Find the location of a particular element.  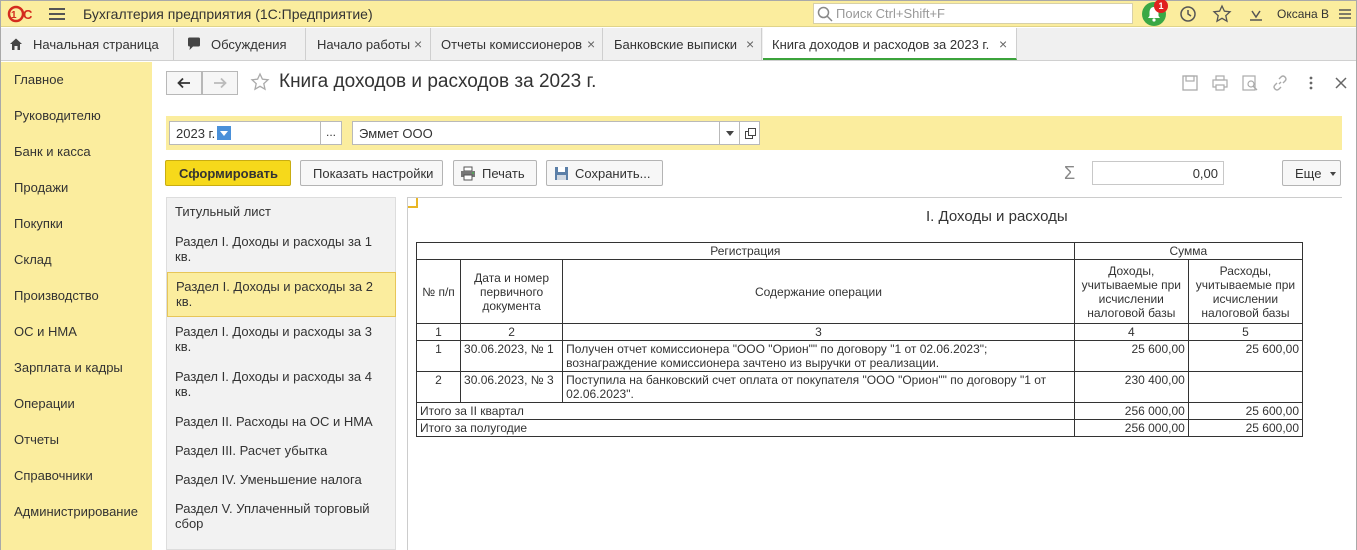

back-button is located at coordinates (184, 83).